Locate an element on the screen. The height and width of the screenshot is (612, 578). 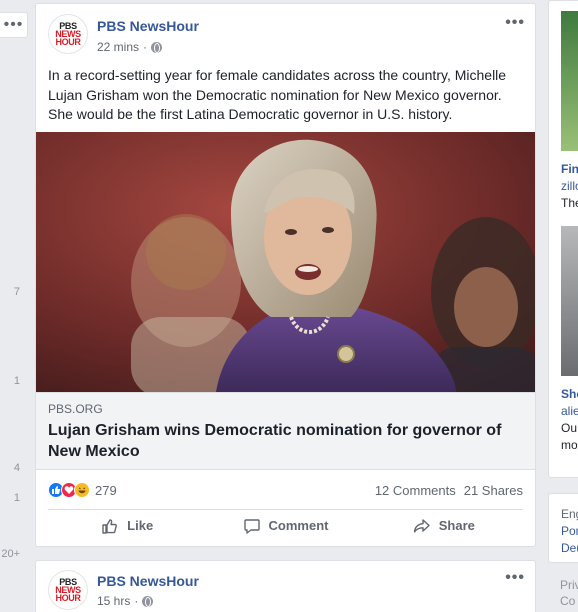
left-count: 20+ is located at coordinates (10, 554).